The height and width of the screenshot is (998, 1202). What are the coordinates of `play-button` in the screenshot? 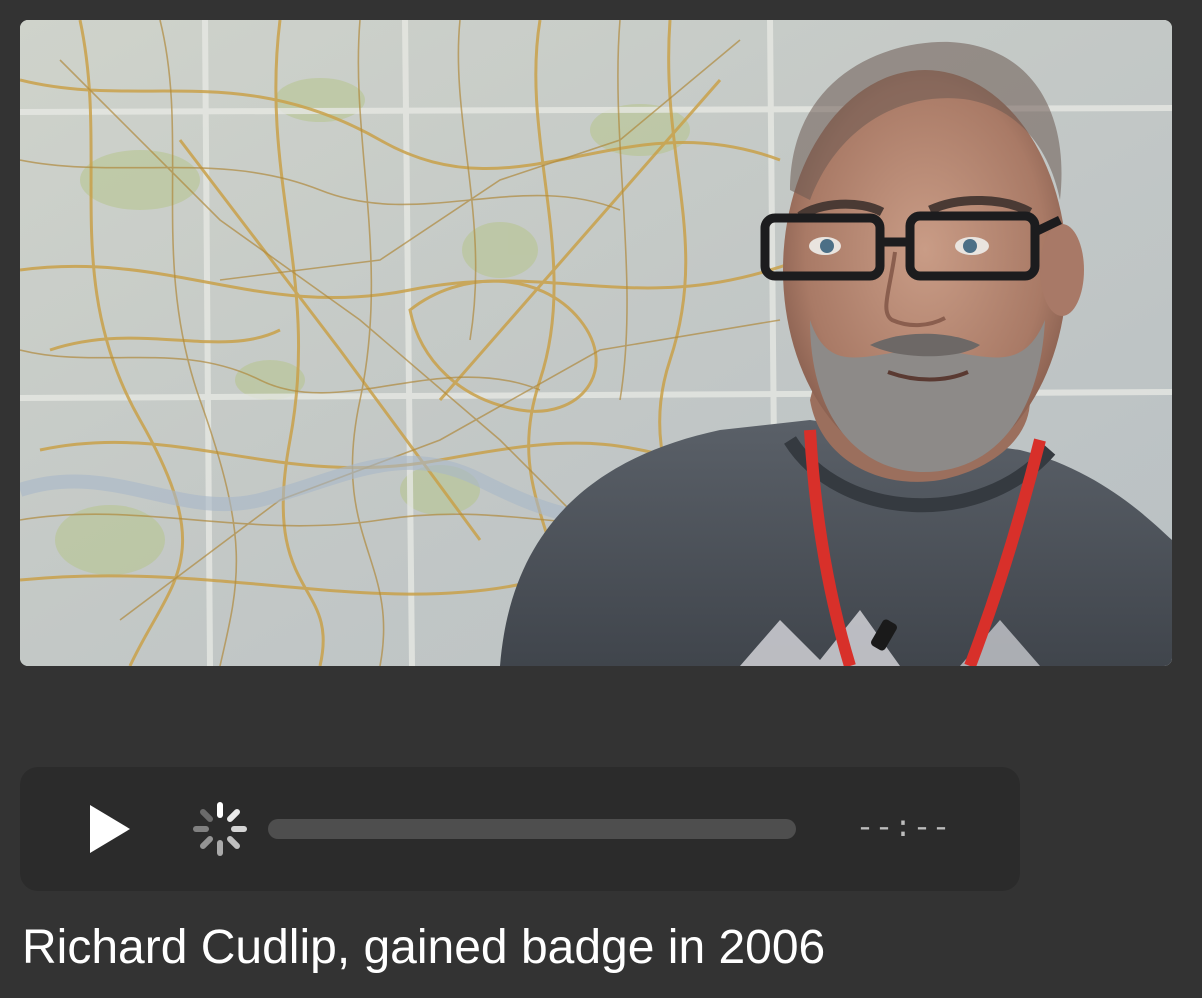 It's located at (110, 829).